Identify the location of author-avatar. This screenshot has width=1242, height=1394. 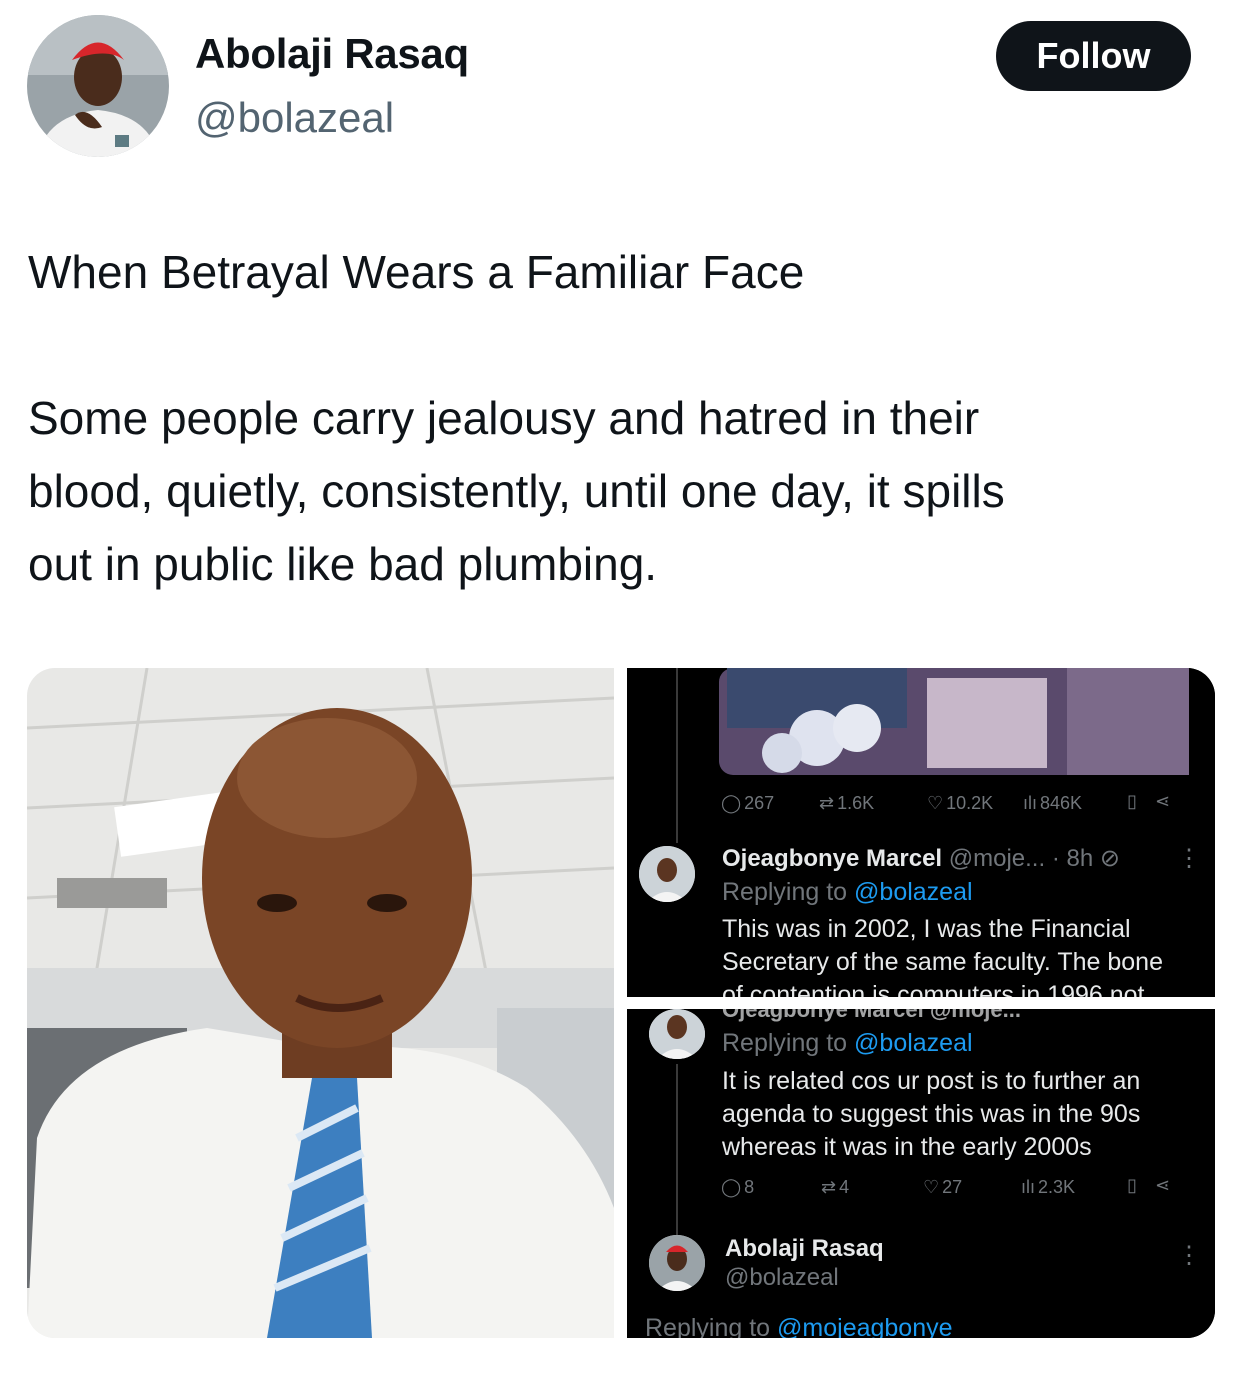
(98, 86).